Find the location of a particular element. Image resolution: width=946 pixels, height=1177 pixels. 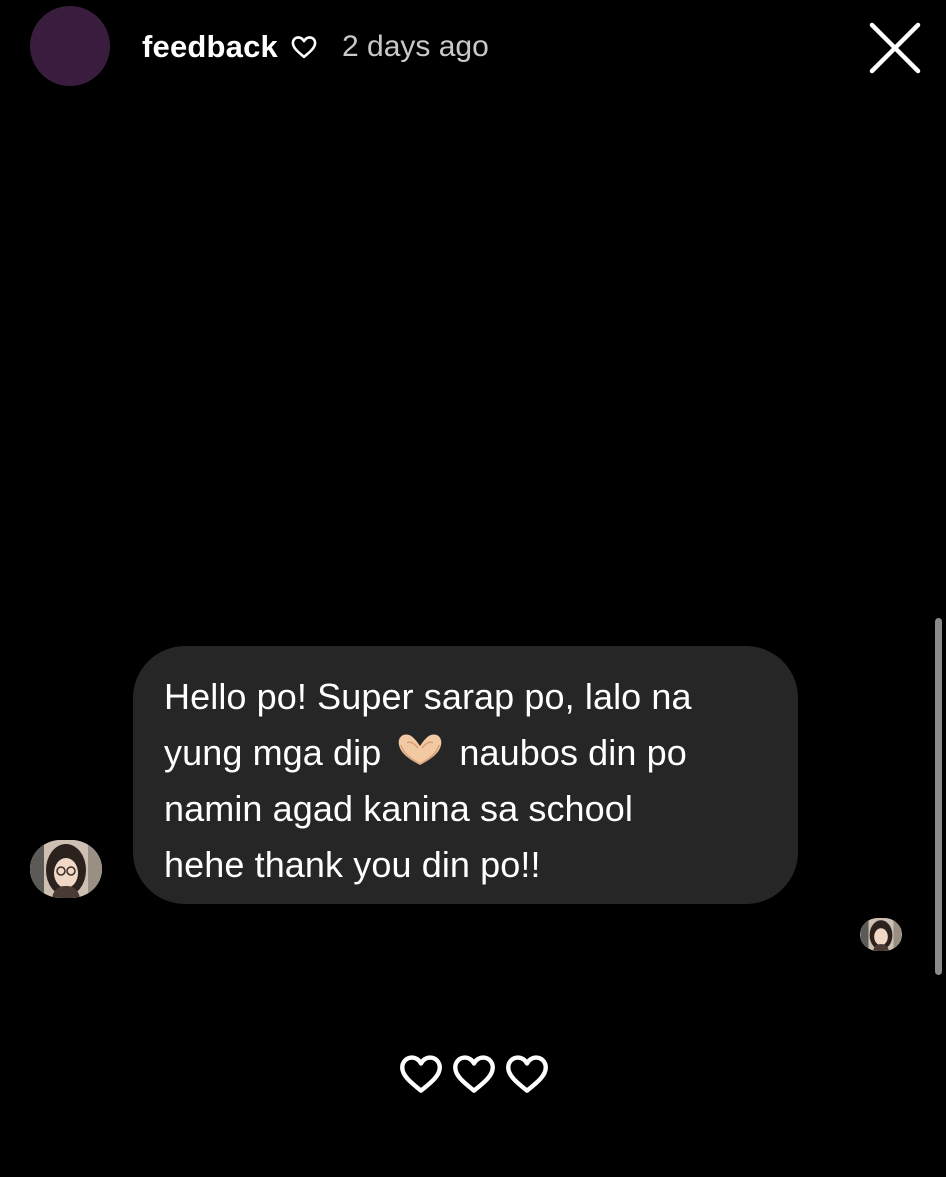

message-text-segment: yung mga dip is located at coordinates (273, 752).